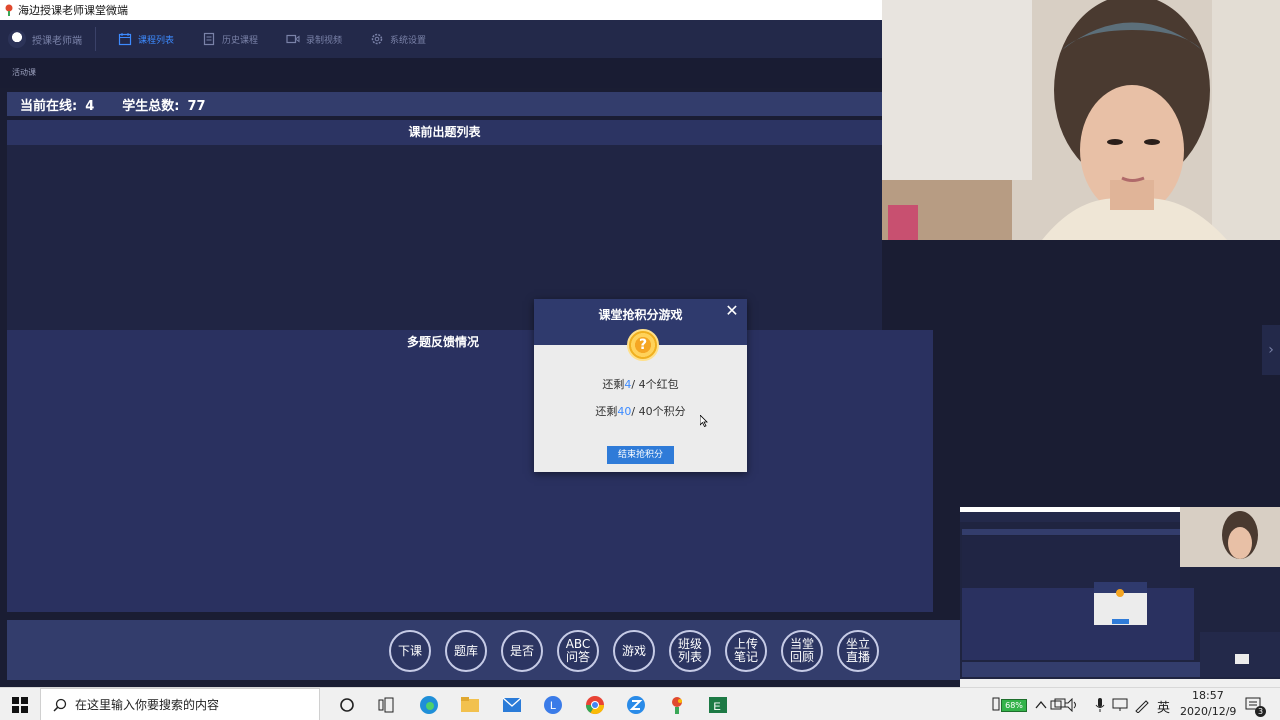 This screenshot has height=720, width=1280. Describe the element at coordinates (73, 10) in the screenshot. I see `window-title: 海边授课老师课堂微端` at that location.